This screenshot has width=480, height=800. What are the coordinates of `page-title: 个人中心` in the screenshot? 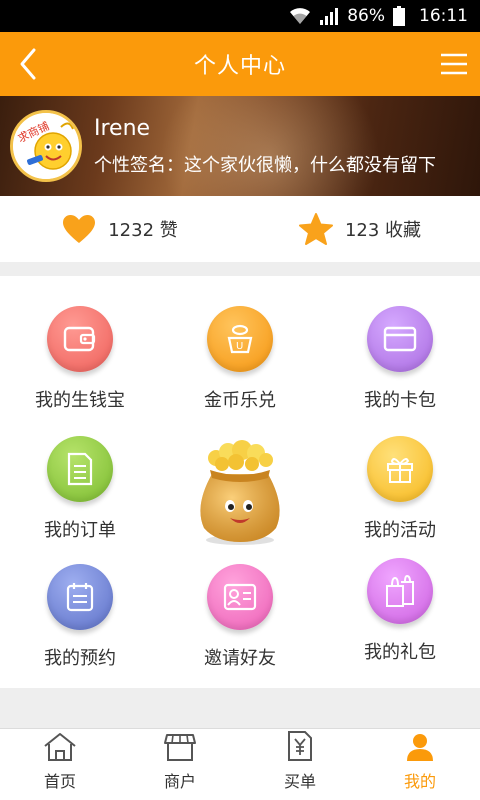 It's located at (239, 66).